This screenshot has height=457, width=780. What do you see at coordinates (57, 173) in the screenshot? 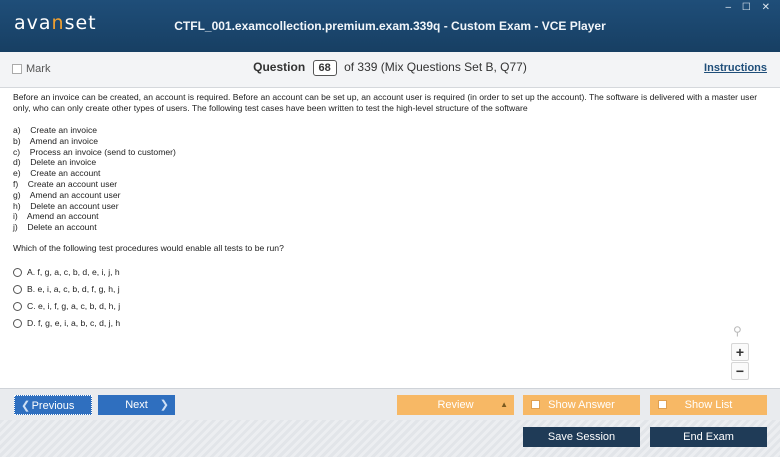
I see `list-item: e) Create an account` at bounding box center [57, 173].